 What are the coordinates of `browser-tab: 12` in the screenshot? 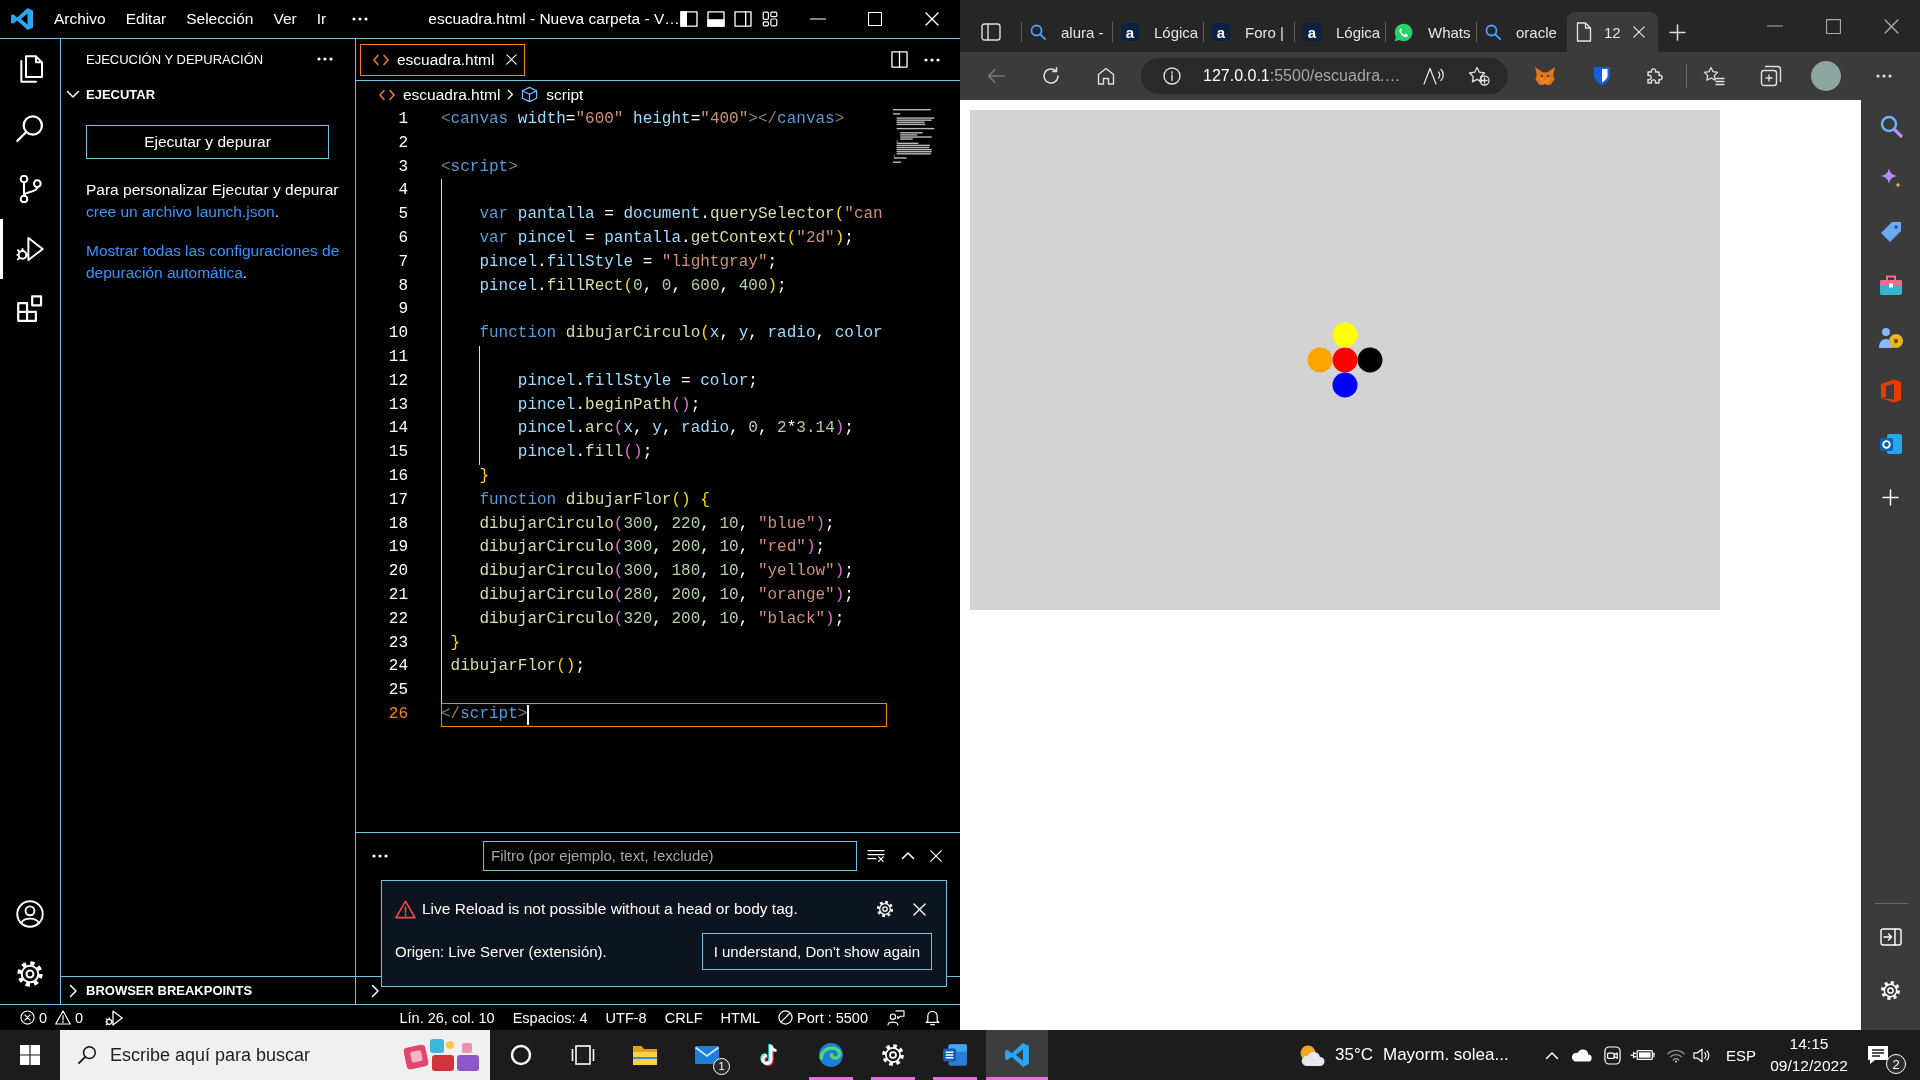 It's located at (1612, 32).